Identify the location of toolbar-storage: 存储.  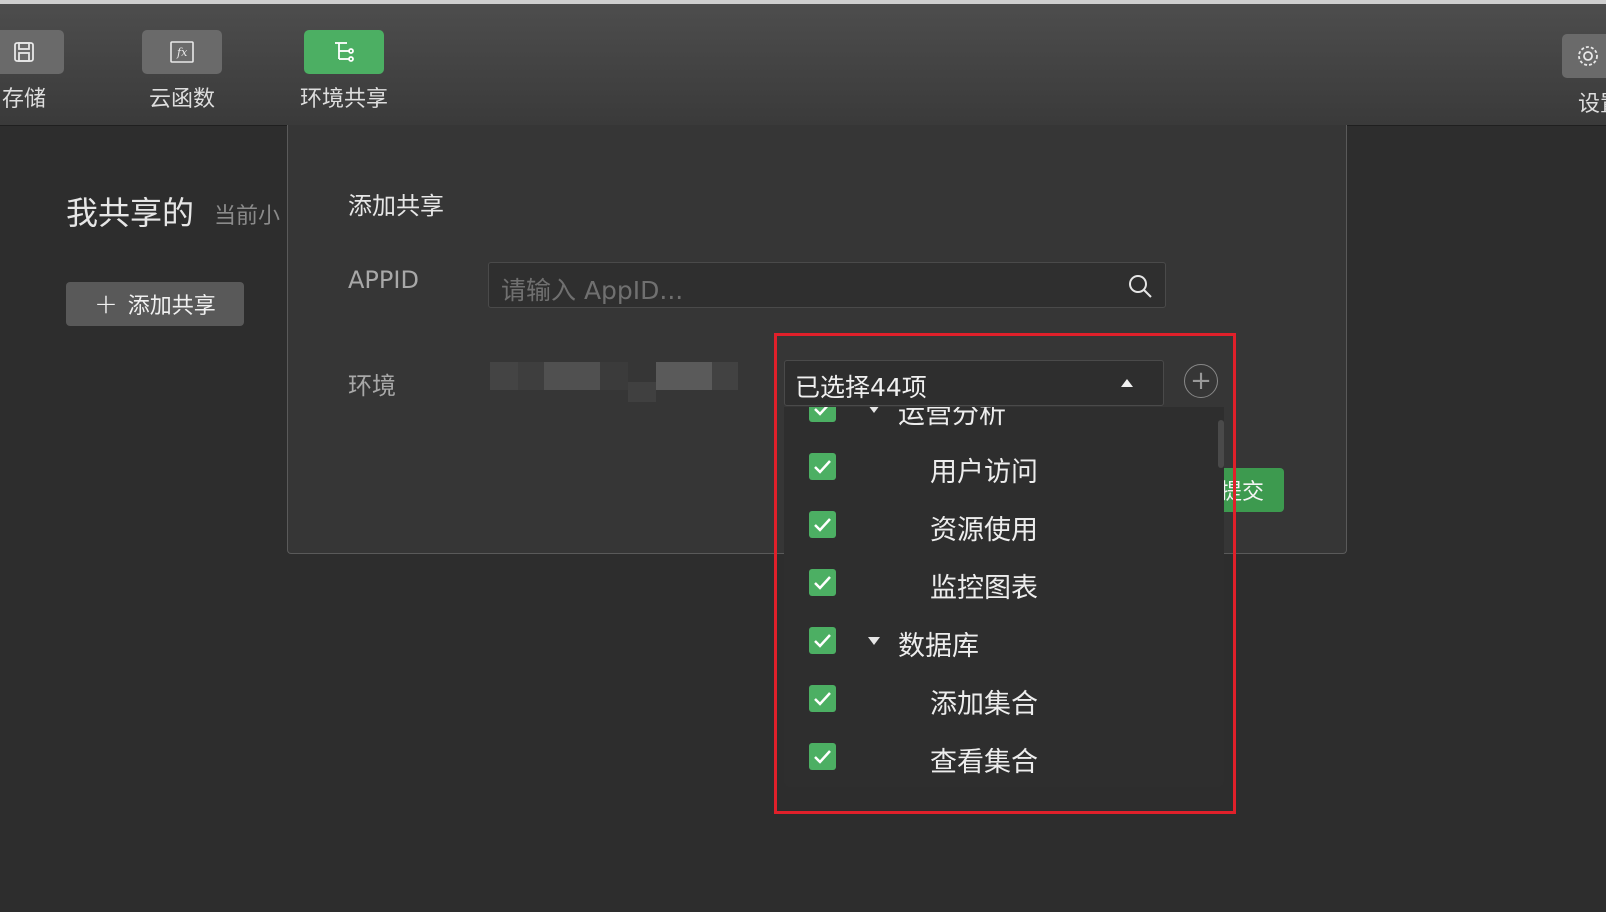
(32, 71).